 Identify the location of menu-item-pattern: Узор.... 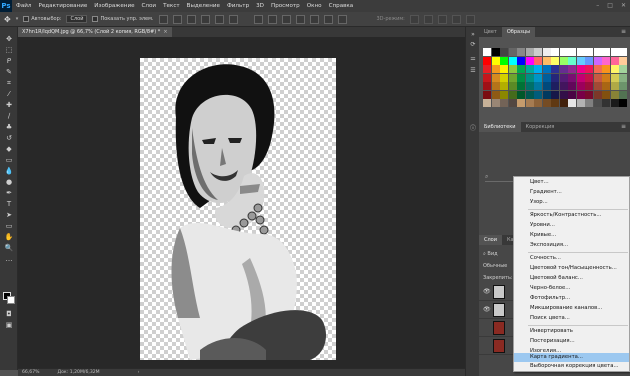
(571, 202).